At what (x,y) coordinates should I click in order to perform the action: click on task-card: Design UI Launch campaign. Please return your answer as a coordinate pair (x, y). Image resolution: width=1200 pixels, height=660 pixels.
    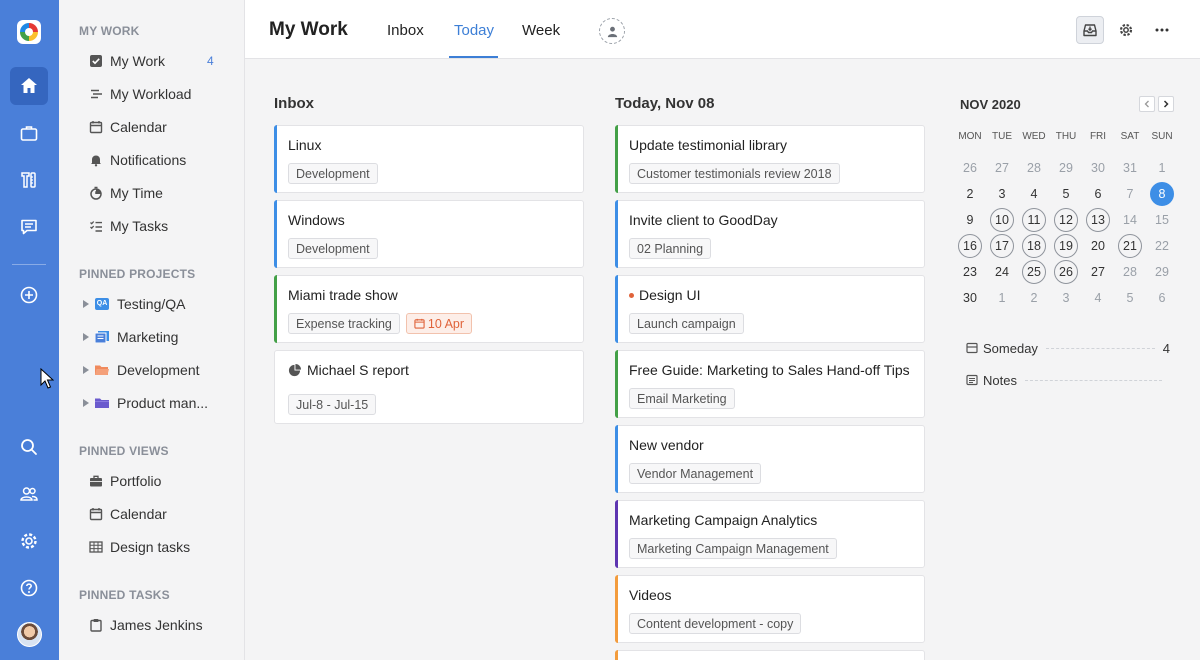
    Looking at the image, I should click on (770, 309).